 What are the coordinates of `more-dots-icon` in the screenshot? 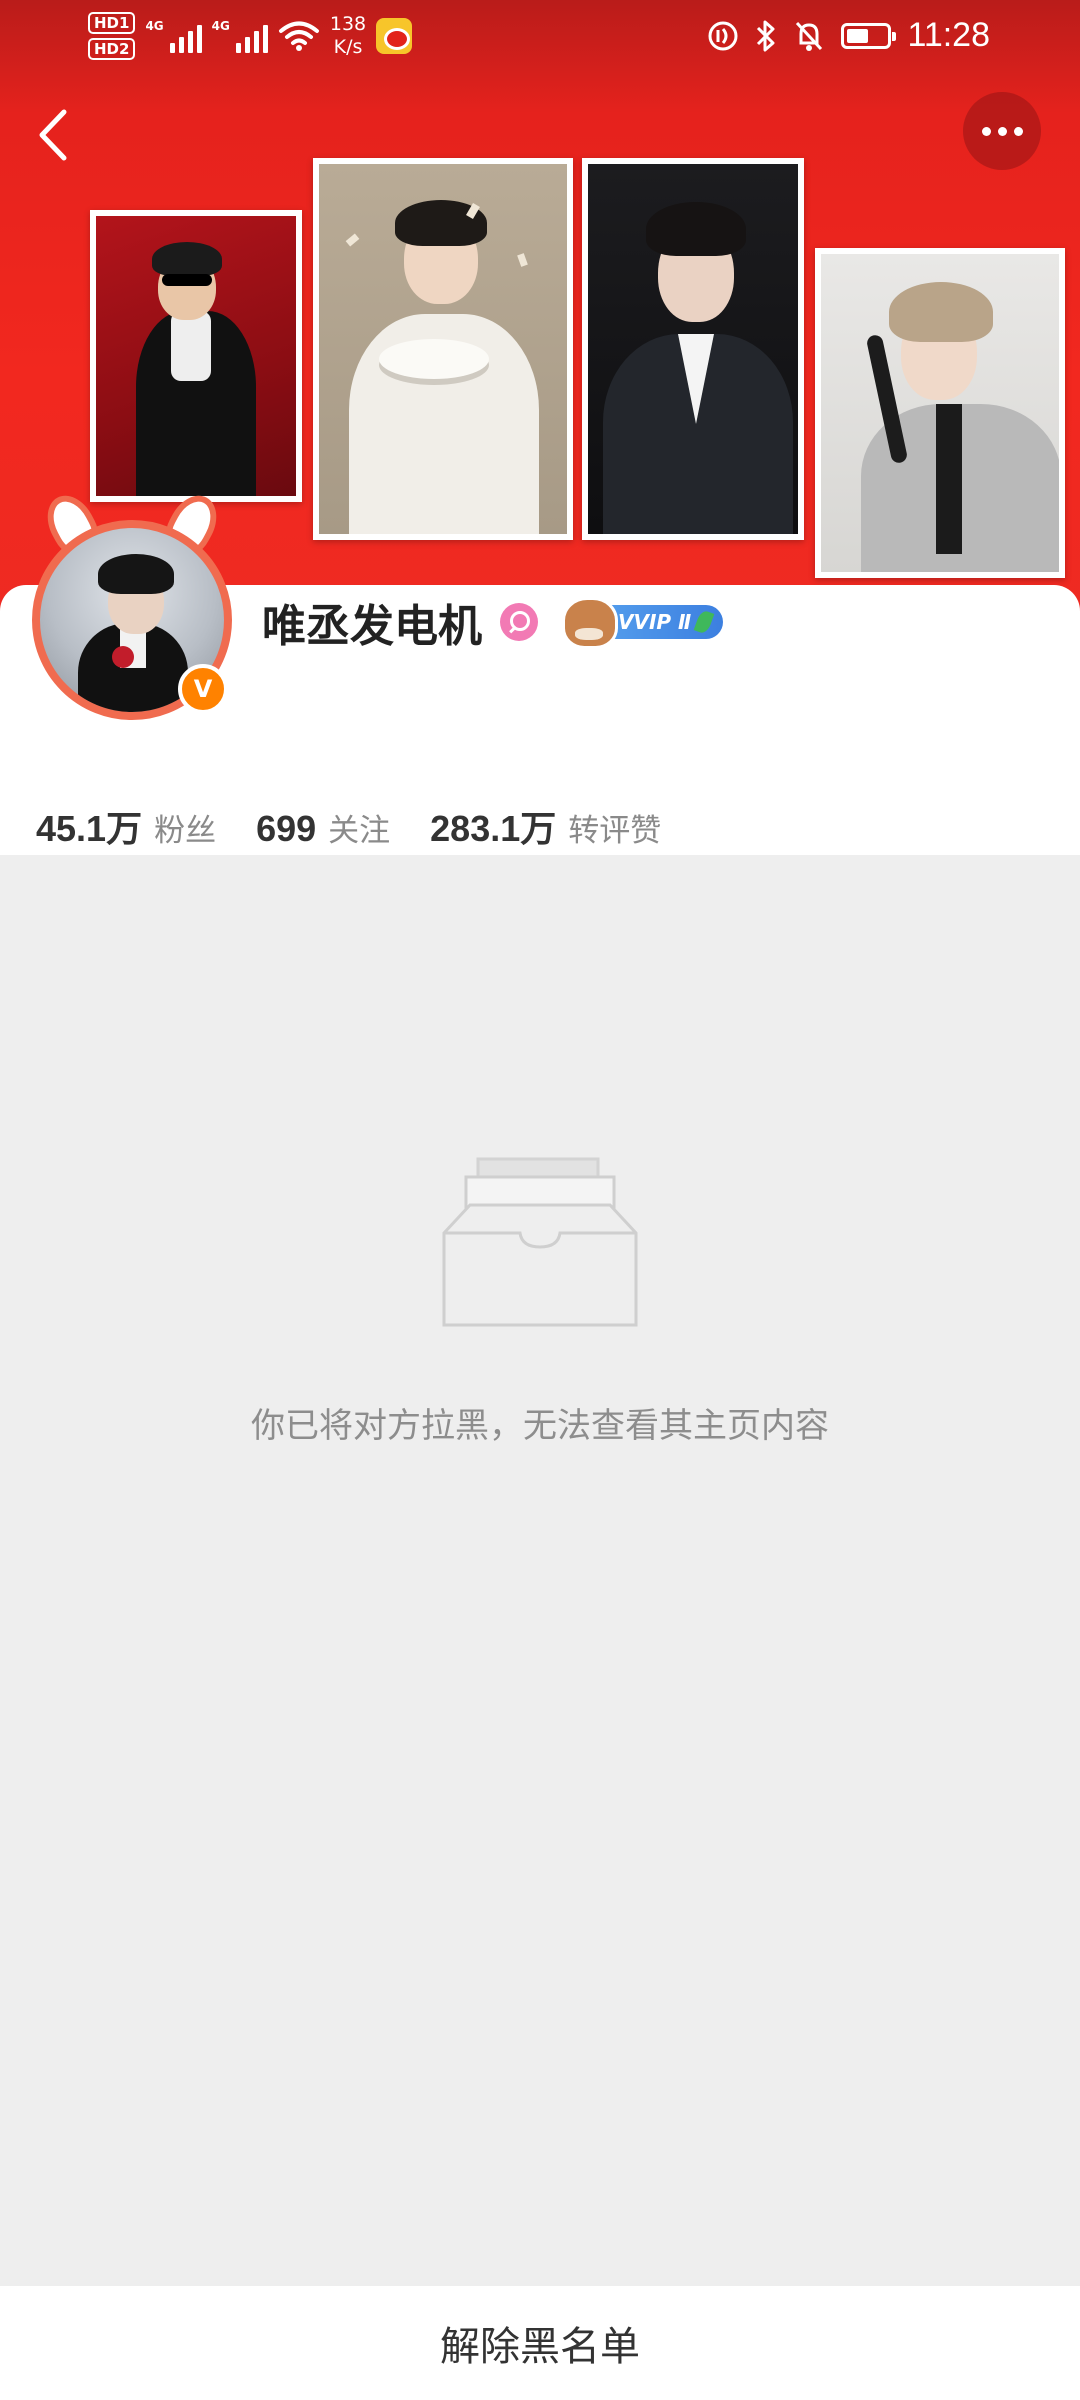 It's located at (986, 131).